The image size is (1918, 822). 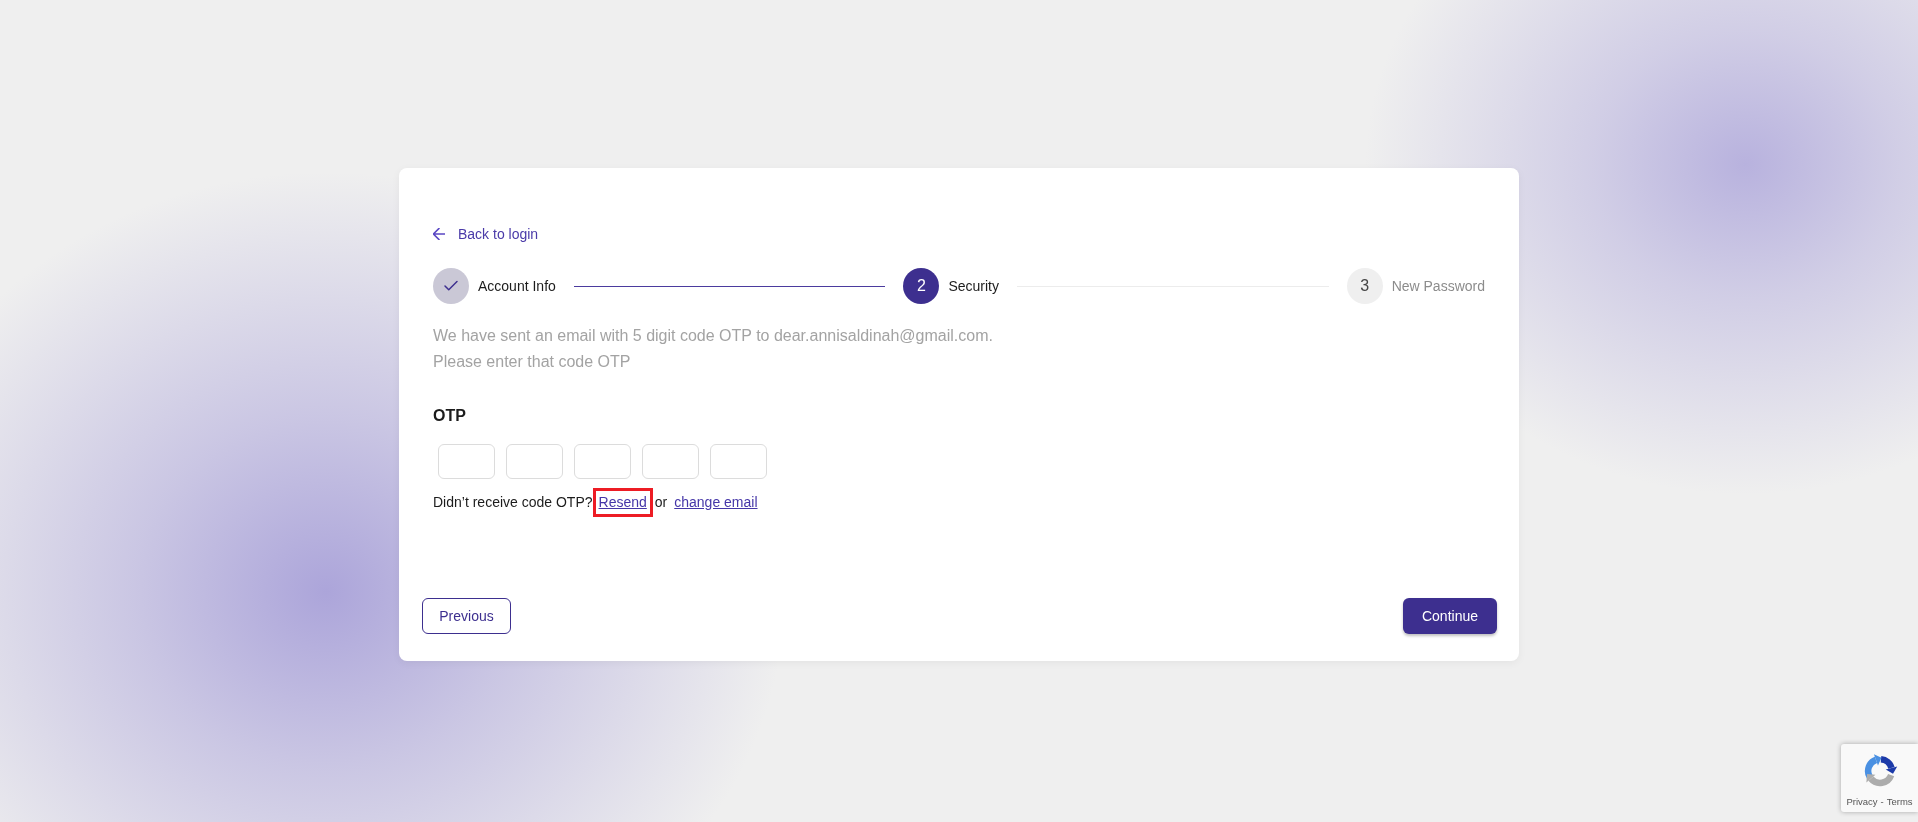 I want to click on step-label: New Password, so click(x=1438, y=286).